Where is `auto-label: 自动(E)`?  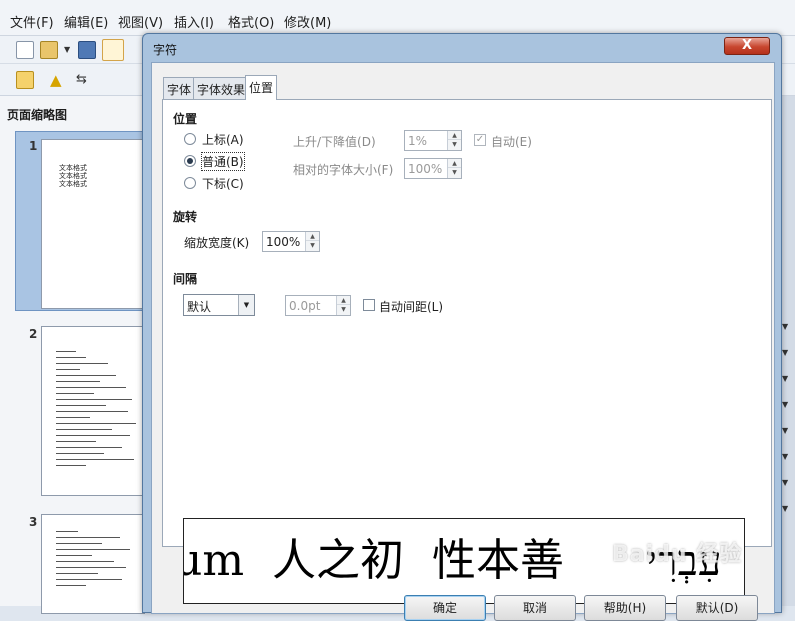
auto-label: 自动(E) is located at coordinates (511, 142).